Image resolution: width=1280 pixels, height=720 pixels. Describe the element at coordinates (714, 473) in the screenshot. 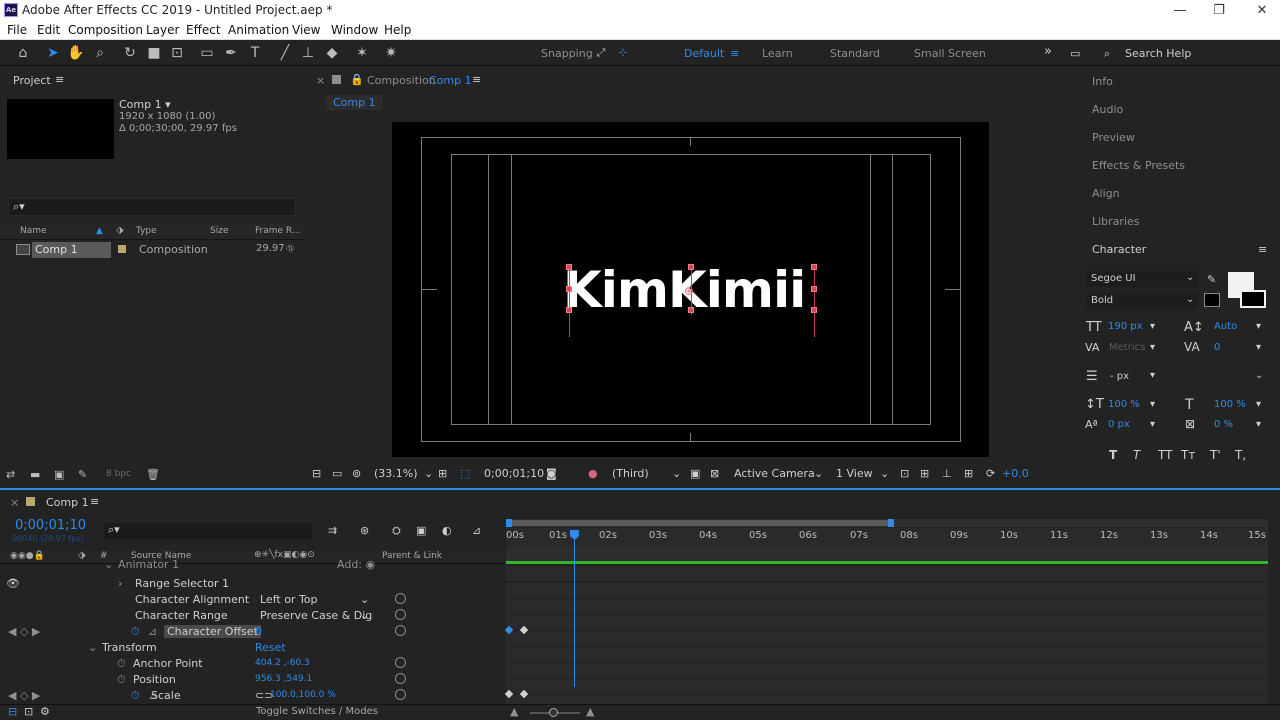

I see `transparency-grid-icon: ⊠` at that location.